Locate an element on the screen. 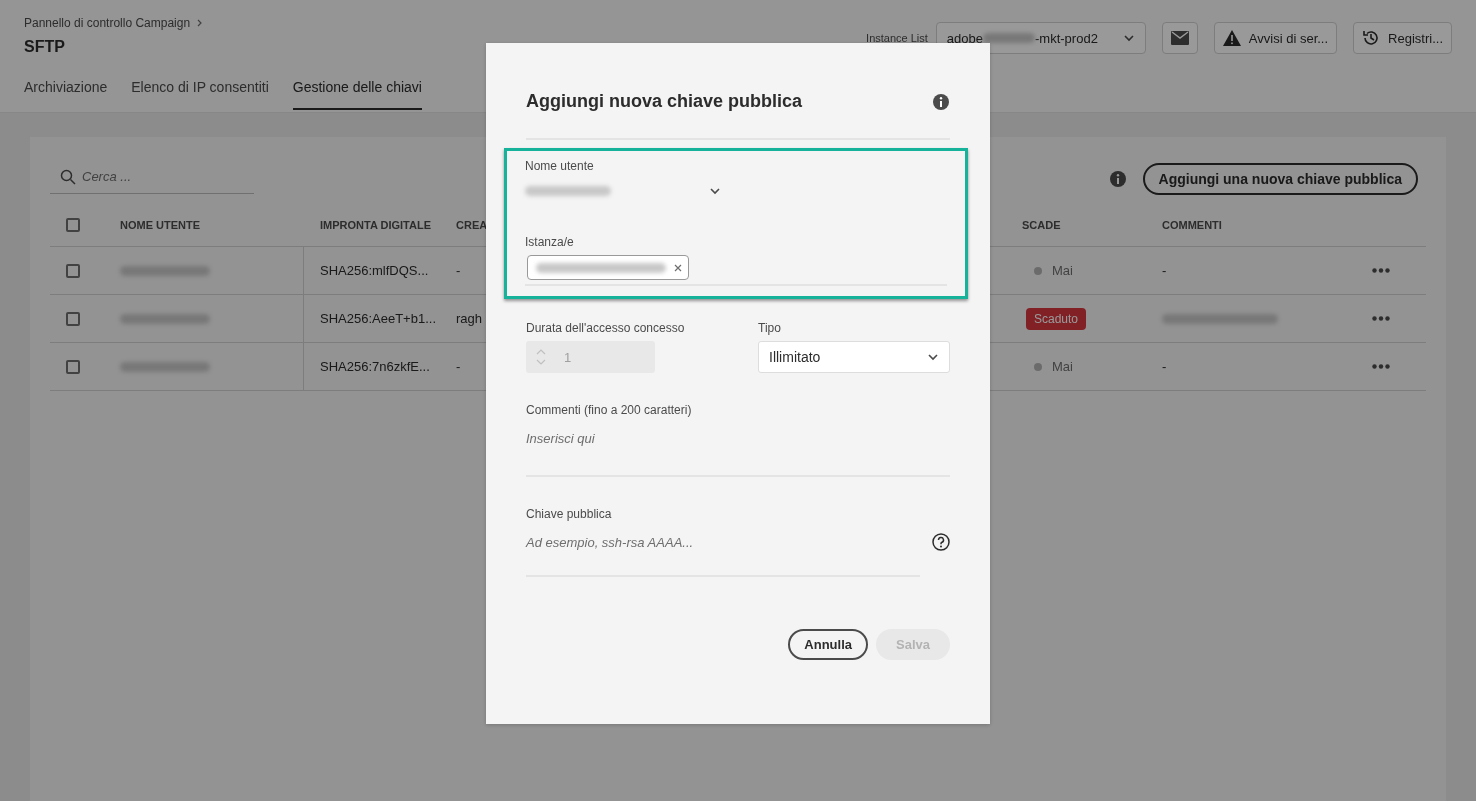 Image resolution: width=1476 pixels, height=801 pixels. column-header: IMPRONTA DIGITALE is located at coordinates (375, 224).